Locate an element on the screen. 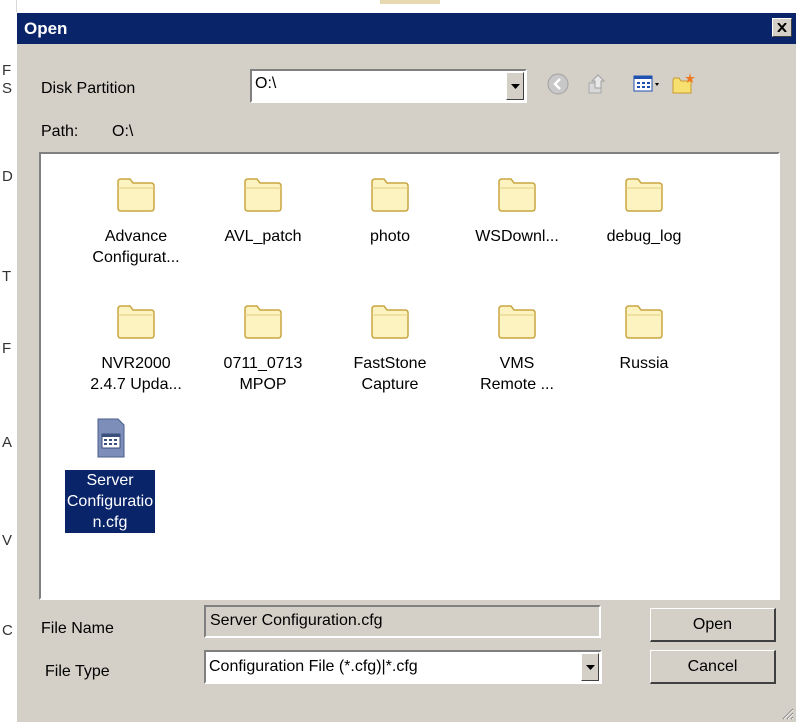 The image size is (796, 722). close-button is located at coordinates (782, 27).